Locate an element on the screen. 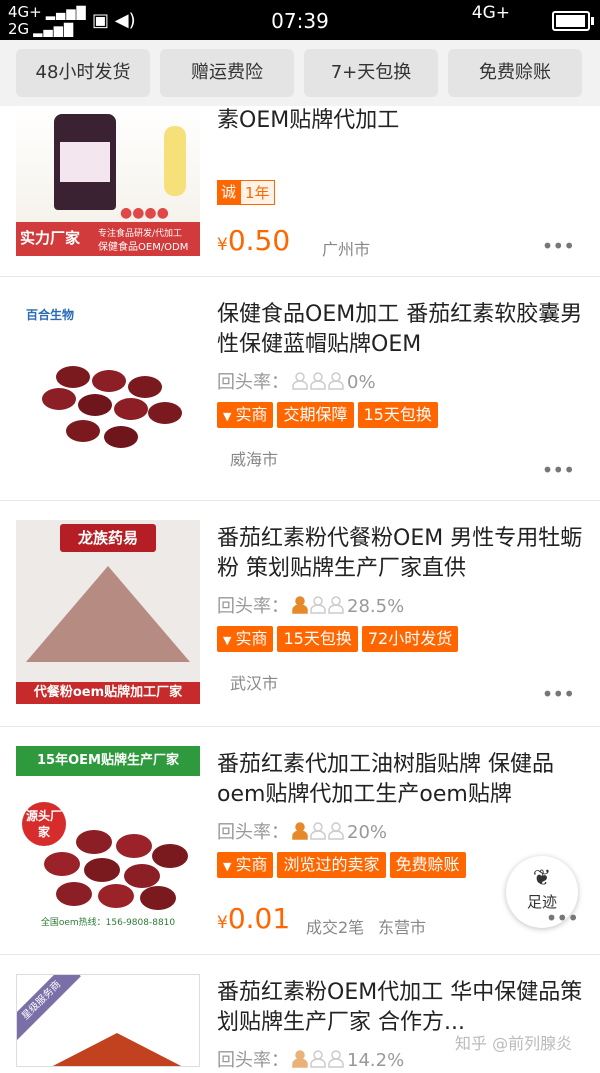 The height and width of the screenshot is (1073, 600). product-title: 番茄红素代加工油树脂贴牌 保健品oem贴牌代加工生产oem贴牌 is located at coordinates (402, 780).